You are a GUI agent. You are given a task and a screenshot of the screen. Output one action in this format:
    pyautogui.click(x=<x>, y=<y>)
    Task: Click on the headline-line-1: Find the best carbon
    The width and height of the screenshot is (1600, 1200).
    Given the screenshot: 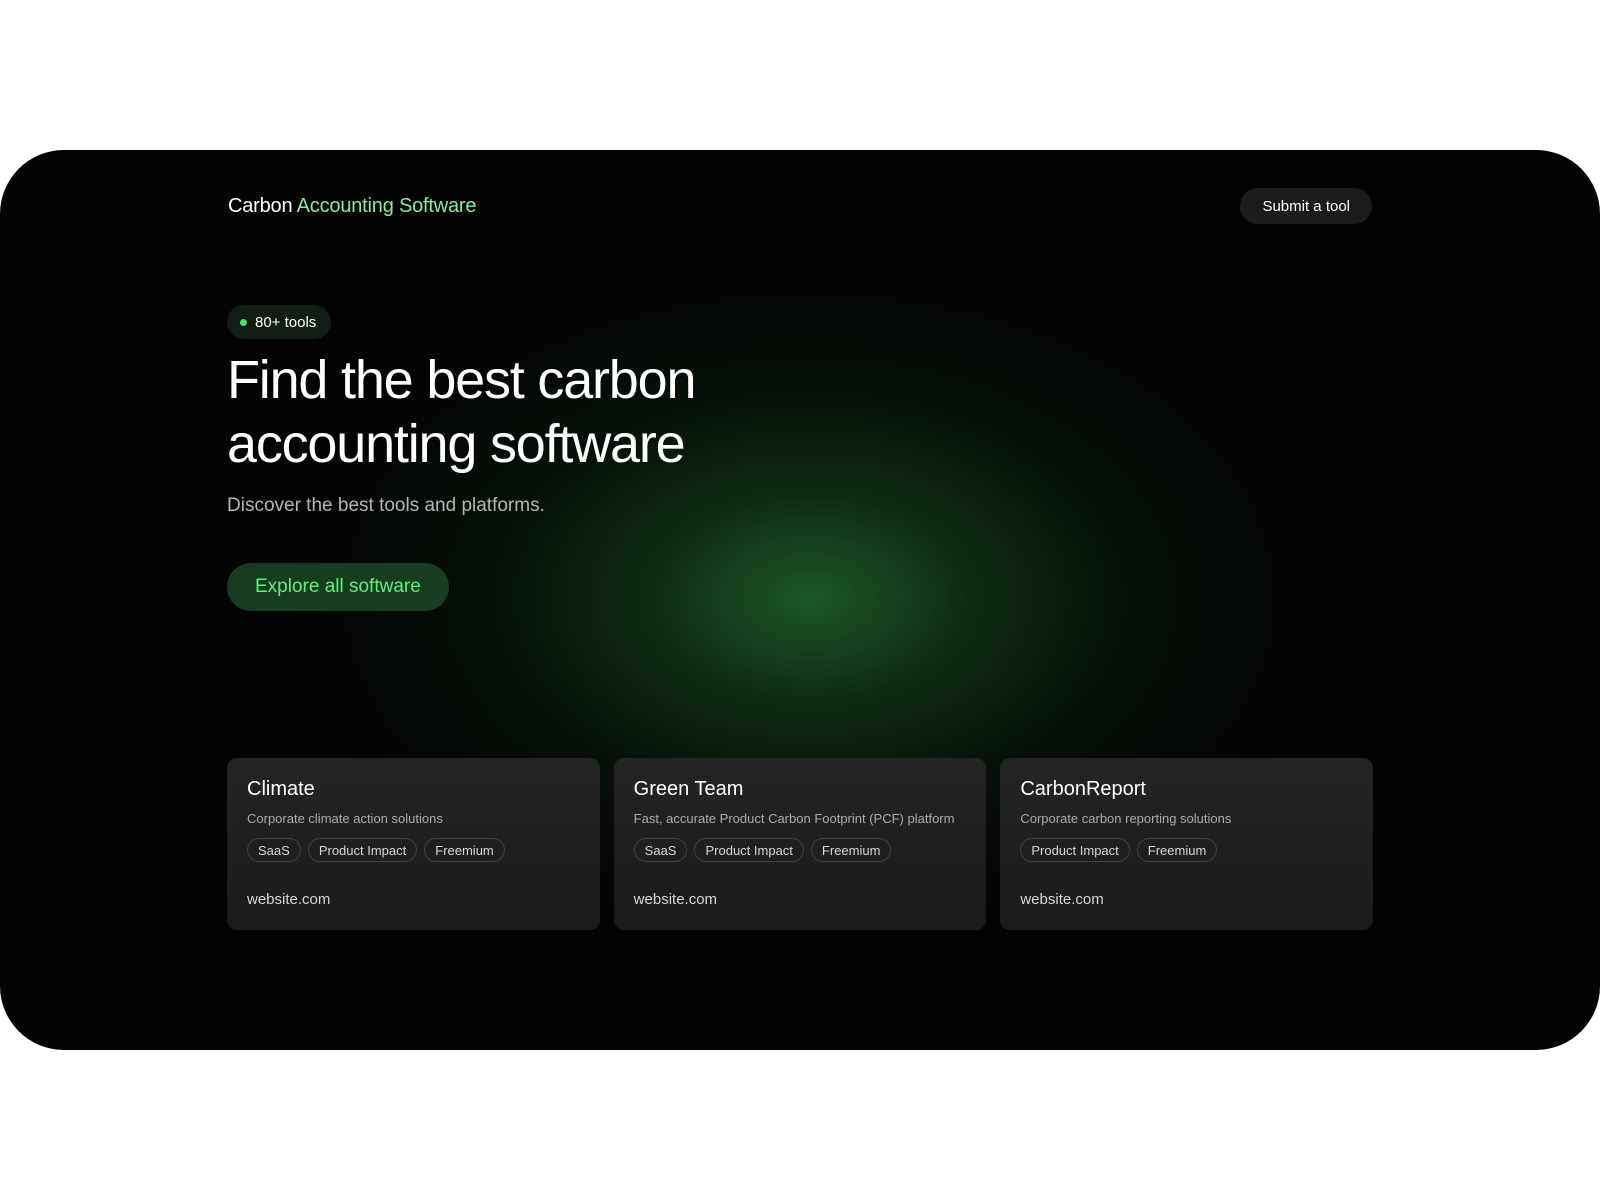 What is the action you would take?
    pyautogui.click(x=462, y=380)
    